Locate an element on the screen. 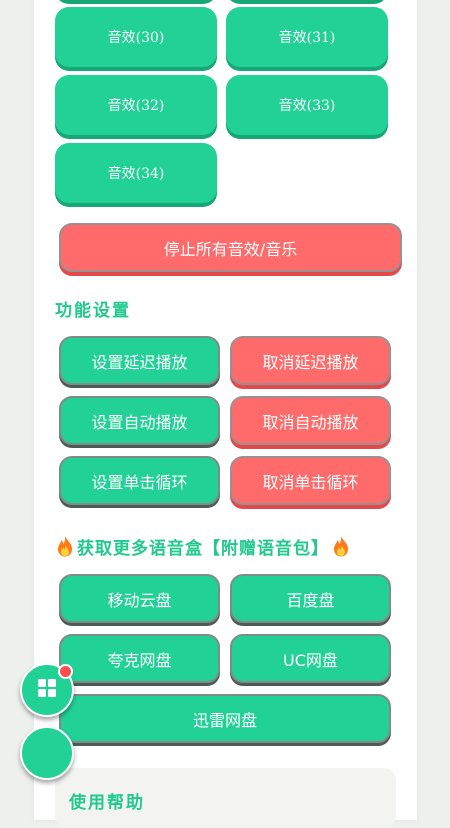 The height and width of the screenshot is (828, 450). set-delay-play-button: 设置延迟播放 is located at coordinates (139, 360).